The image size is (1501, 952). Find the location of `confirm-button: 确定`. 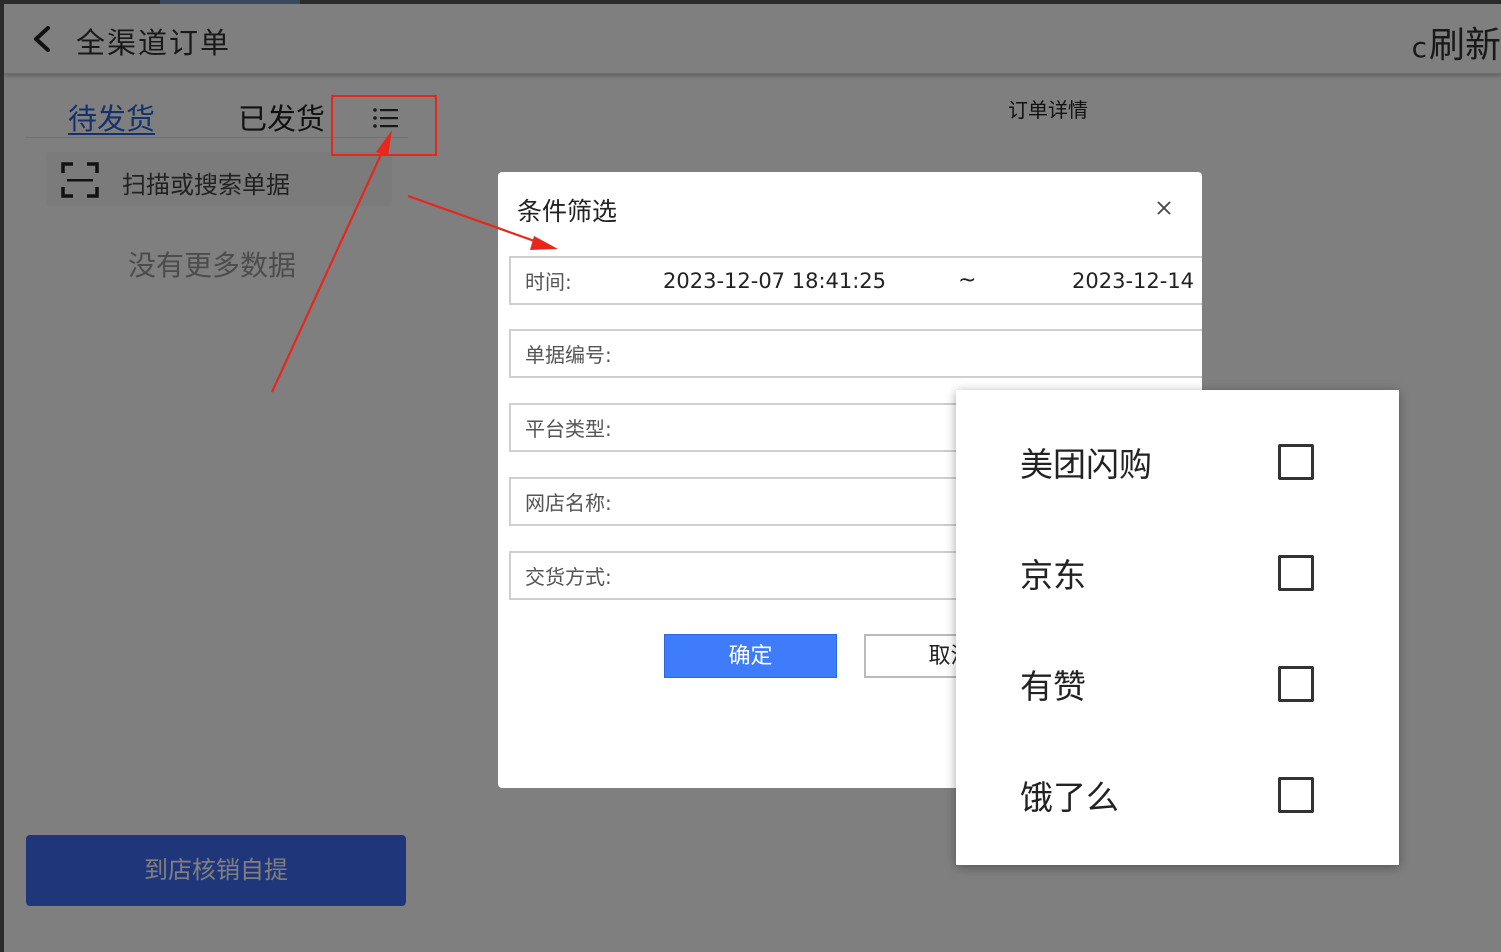

confirm-button: 确定 is located at coordinates (750, 656).